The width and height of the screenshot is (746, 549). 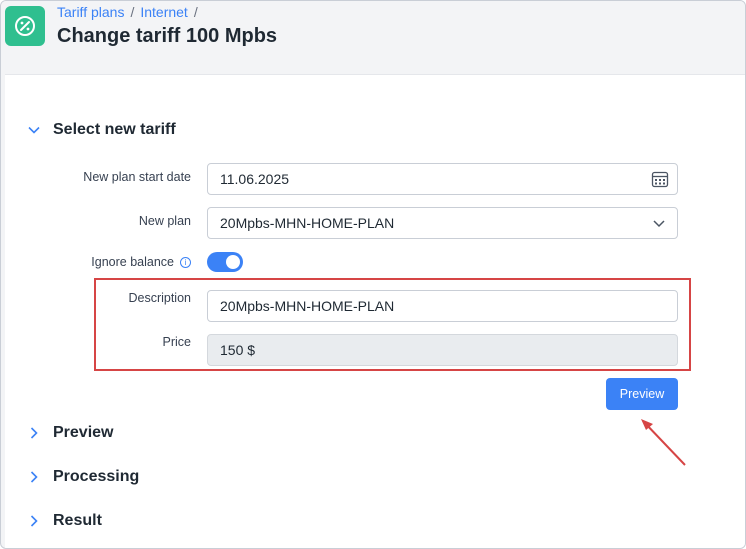 I want to click on start-date-value: 11.06.2025, so click(x=255, y=179).